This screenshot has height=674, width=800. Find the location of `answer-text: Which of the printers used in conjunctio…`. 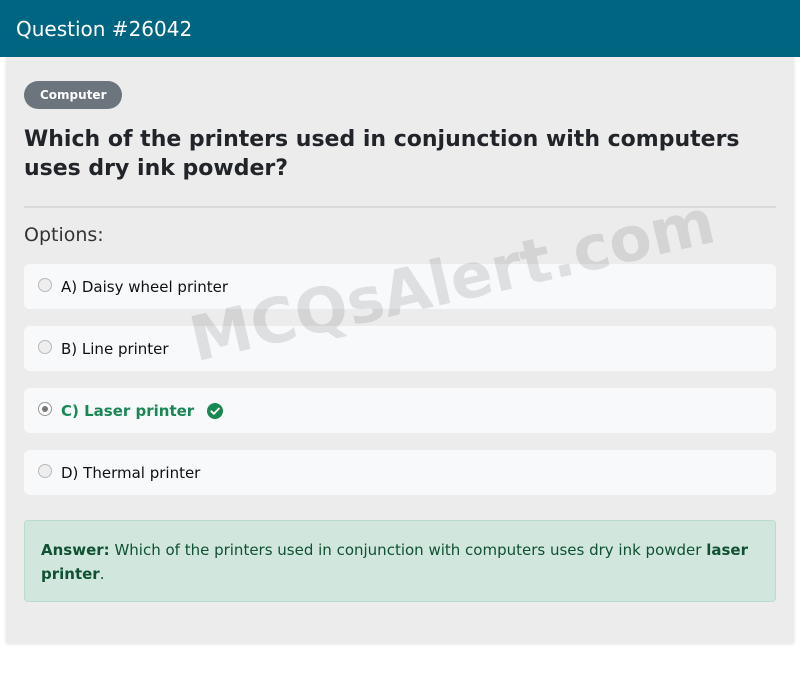

answer-text: Which of the printers used in conjunctio… is located at coordinates (408, 550).